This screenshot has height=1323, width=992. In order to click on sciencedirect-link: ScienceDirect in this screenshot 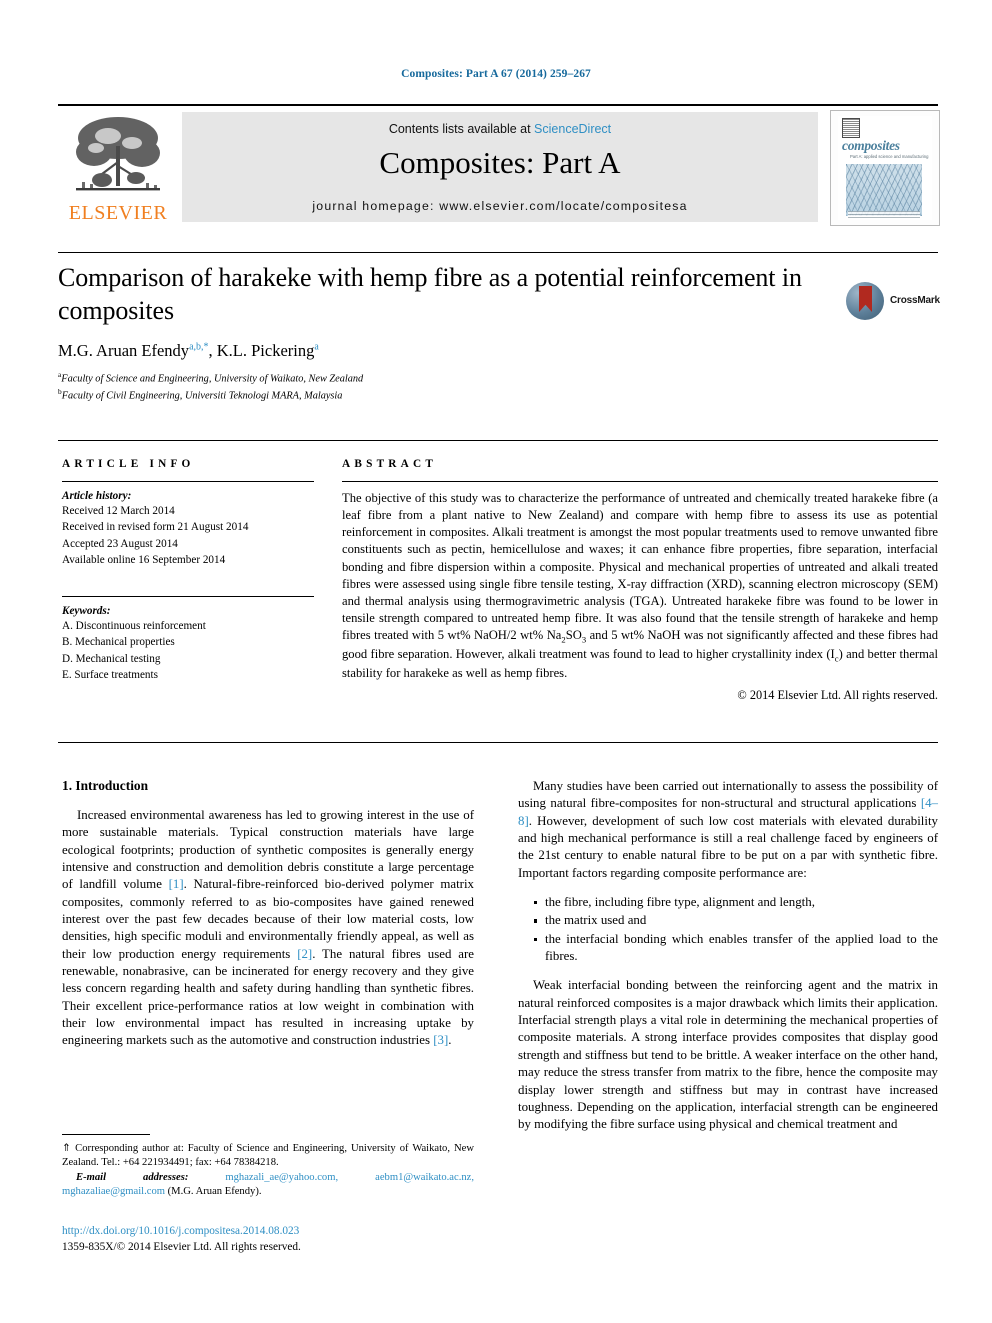, I will do `click(572, 129)`.